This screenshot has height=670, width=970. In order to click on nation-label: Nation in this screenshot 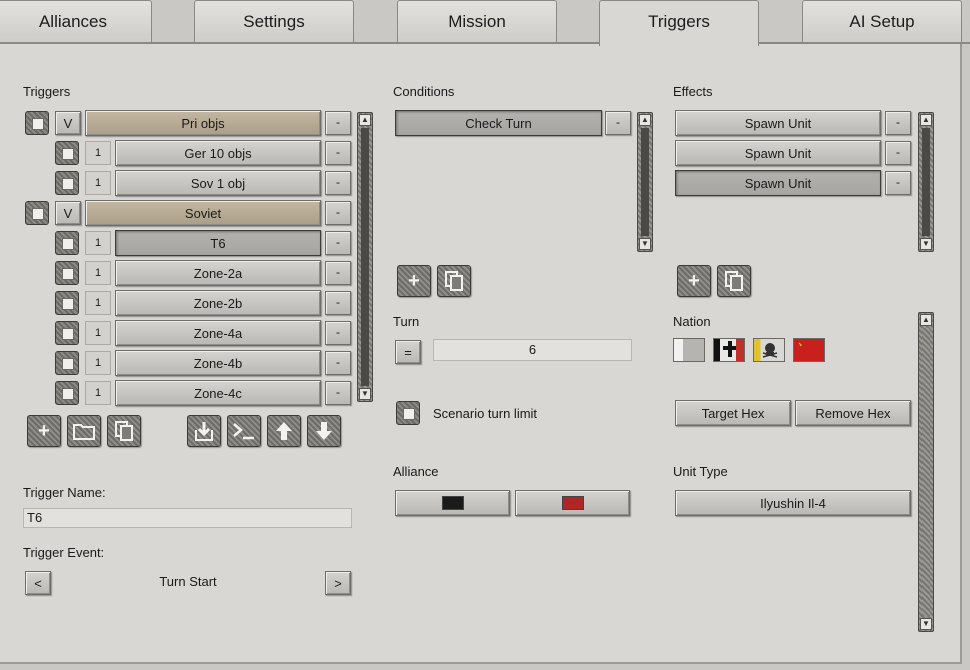, I will do `click(692, 321)`.